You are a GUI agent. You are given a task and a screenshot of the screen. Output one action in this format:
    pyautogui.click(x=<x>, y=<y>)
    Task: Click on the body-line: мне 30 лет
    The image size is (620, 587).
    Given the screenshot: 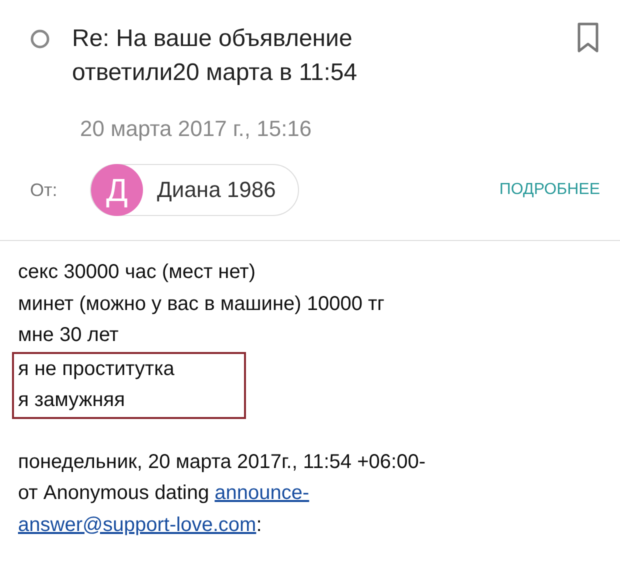 What is the action you would take?
    pyautogui.click(x=69, y=335)
    